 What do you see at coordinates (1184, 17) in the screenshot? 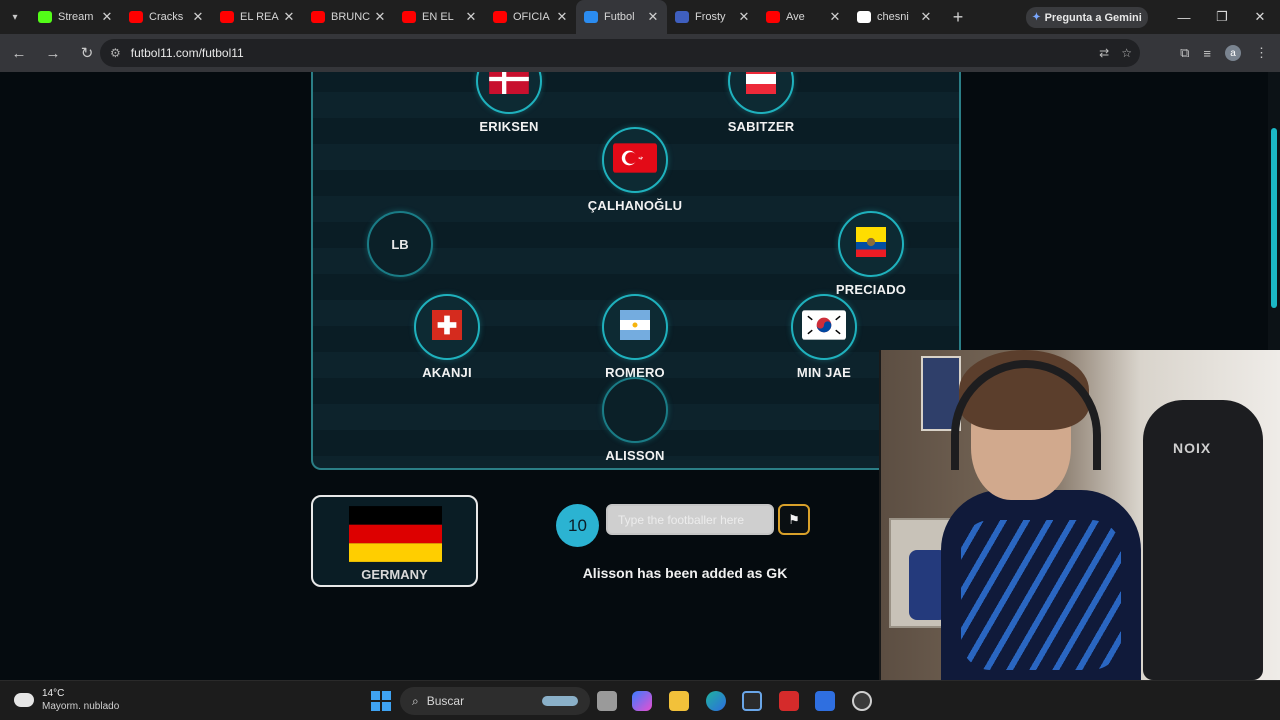
I see `minimize-icon: —` at bounding box center [1184, 17].